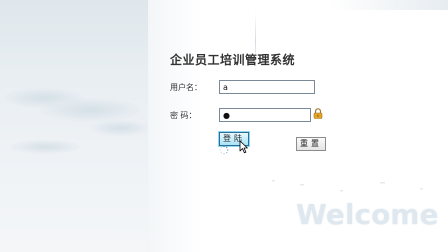 The image size is (448, 252). I want to click on mouse-cursor-icon, so click(243, 147).